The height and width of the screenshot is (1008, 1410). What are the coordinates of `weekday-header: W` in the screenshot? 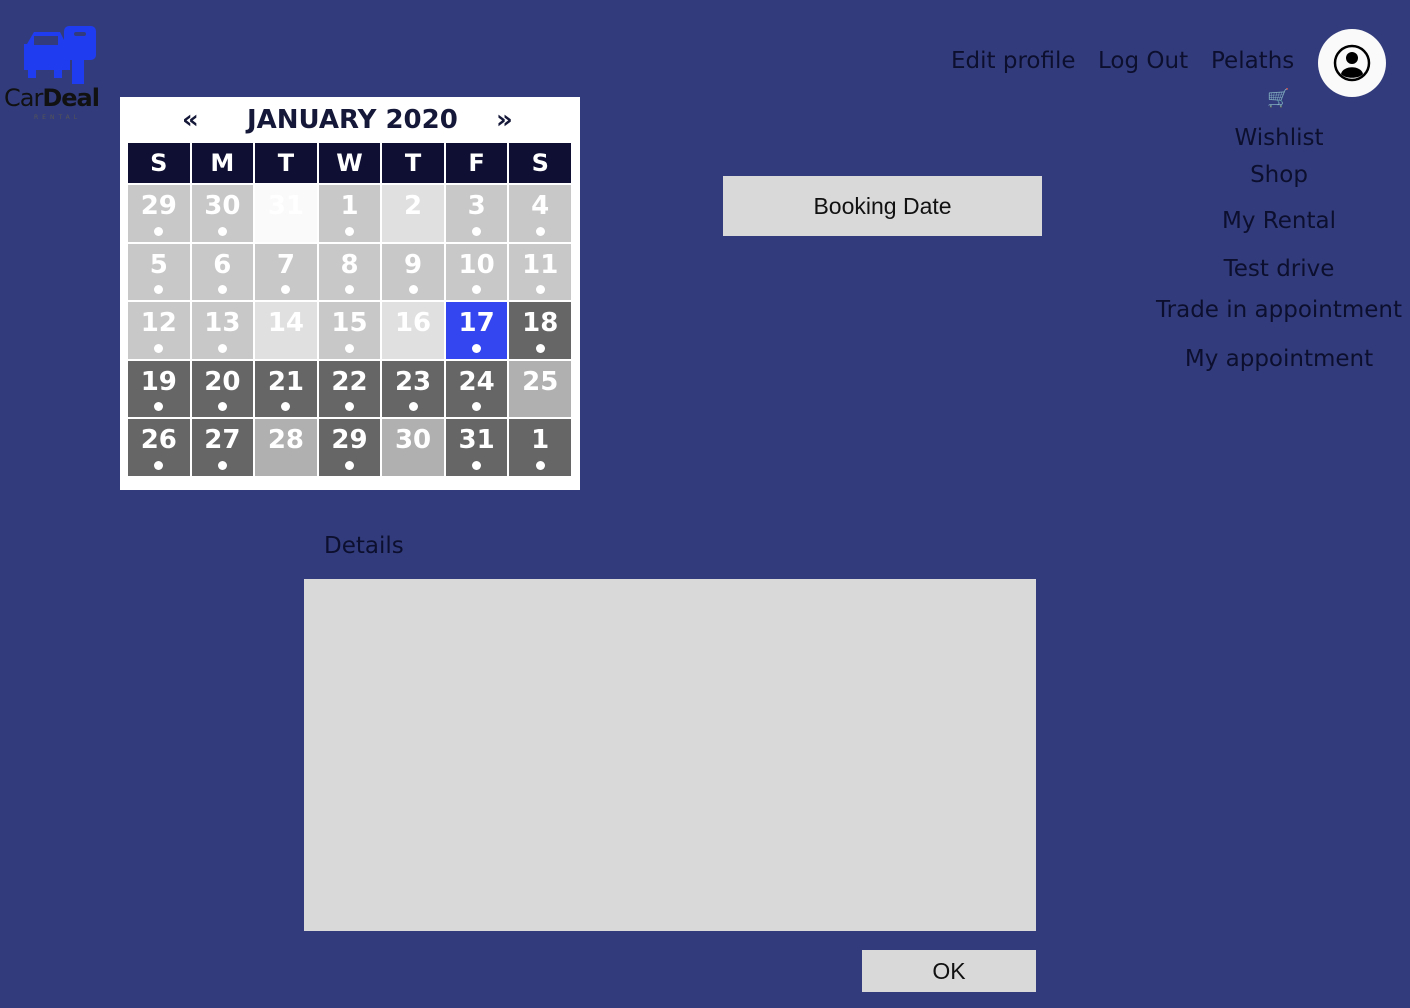 It's located at (349, 163).